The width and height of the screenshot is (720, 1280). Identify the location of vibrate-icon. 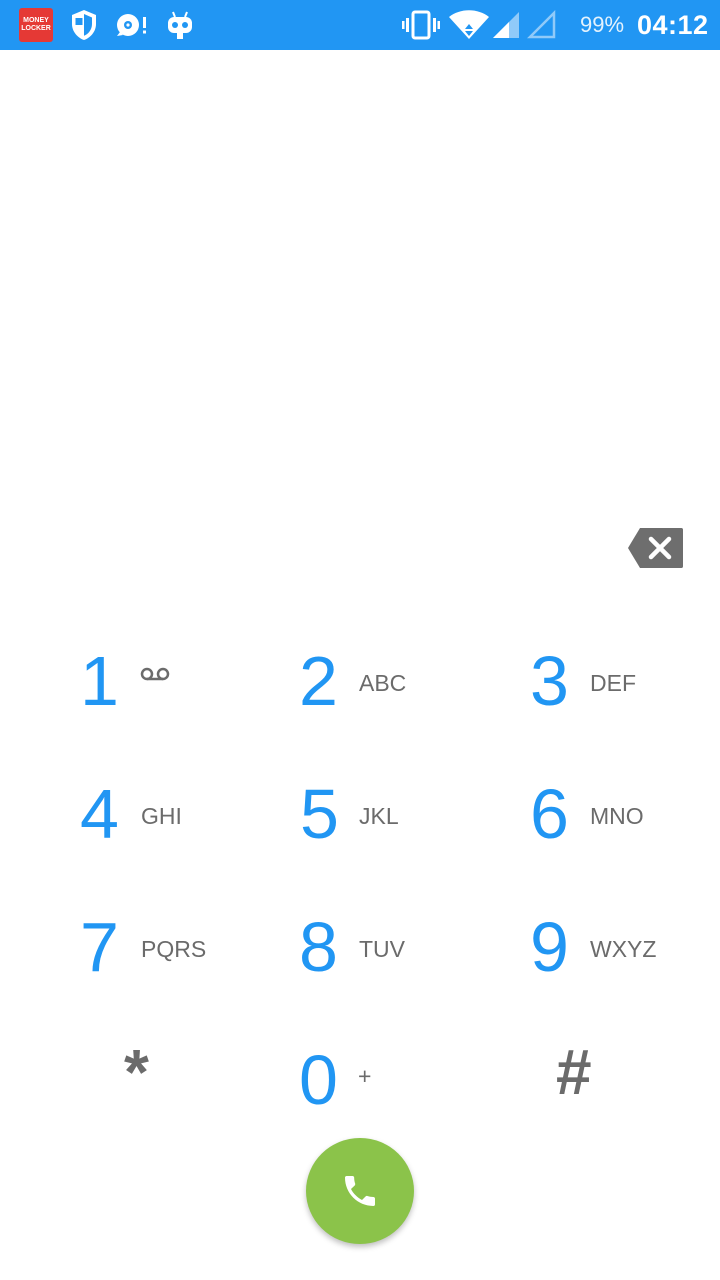
(421, 25).